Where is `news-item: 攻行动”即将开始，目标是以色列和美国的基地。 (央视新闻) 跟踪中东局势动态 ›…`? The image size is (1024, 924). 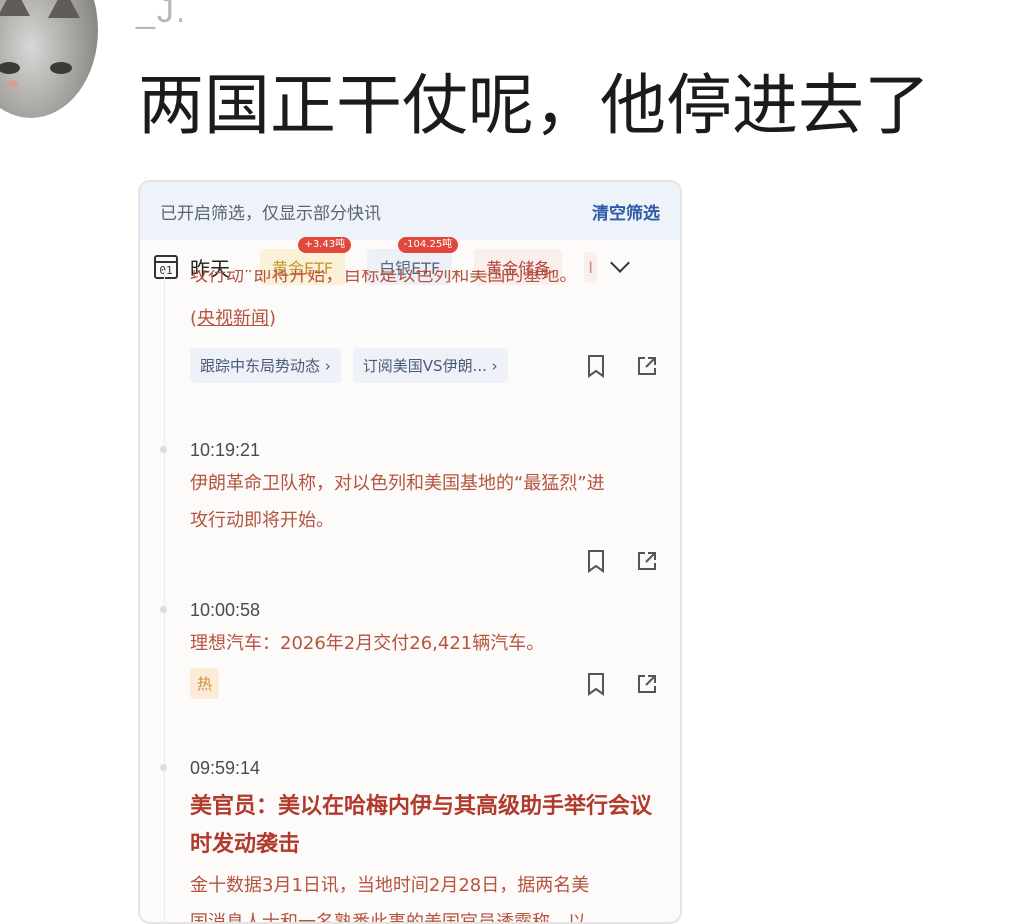 news-item: 攻行动”即将开始，目标是以色列和美国的基地。 (央视新闻) 跟踪中东局势动态 ›… is located at coordinates (424, 340).